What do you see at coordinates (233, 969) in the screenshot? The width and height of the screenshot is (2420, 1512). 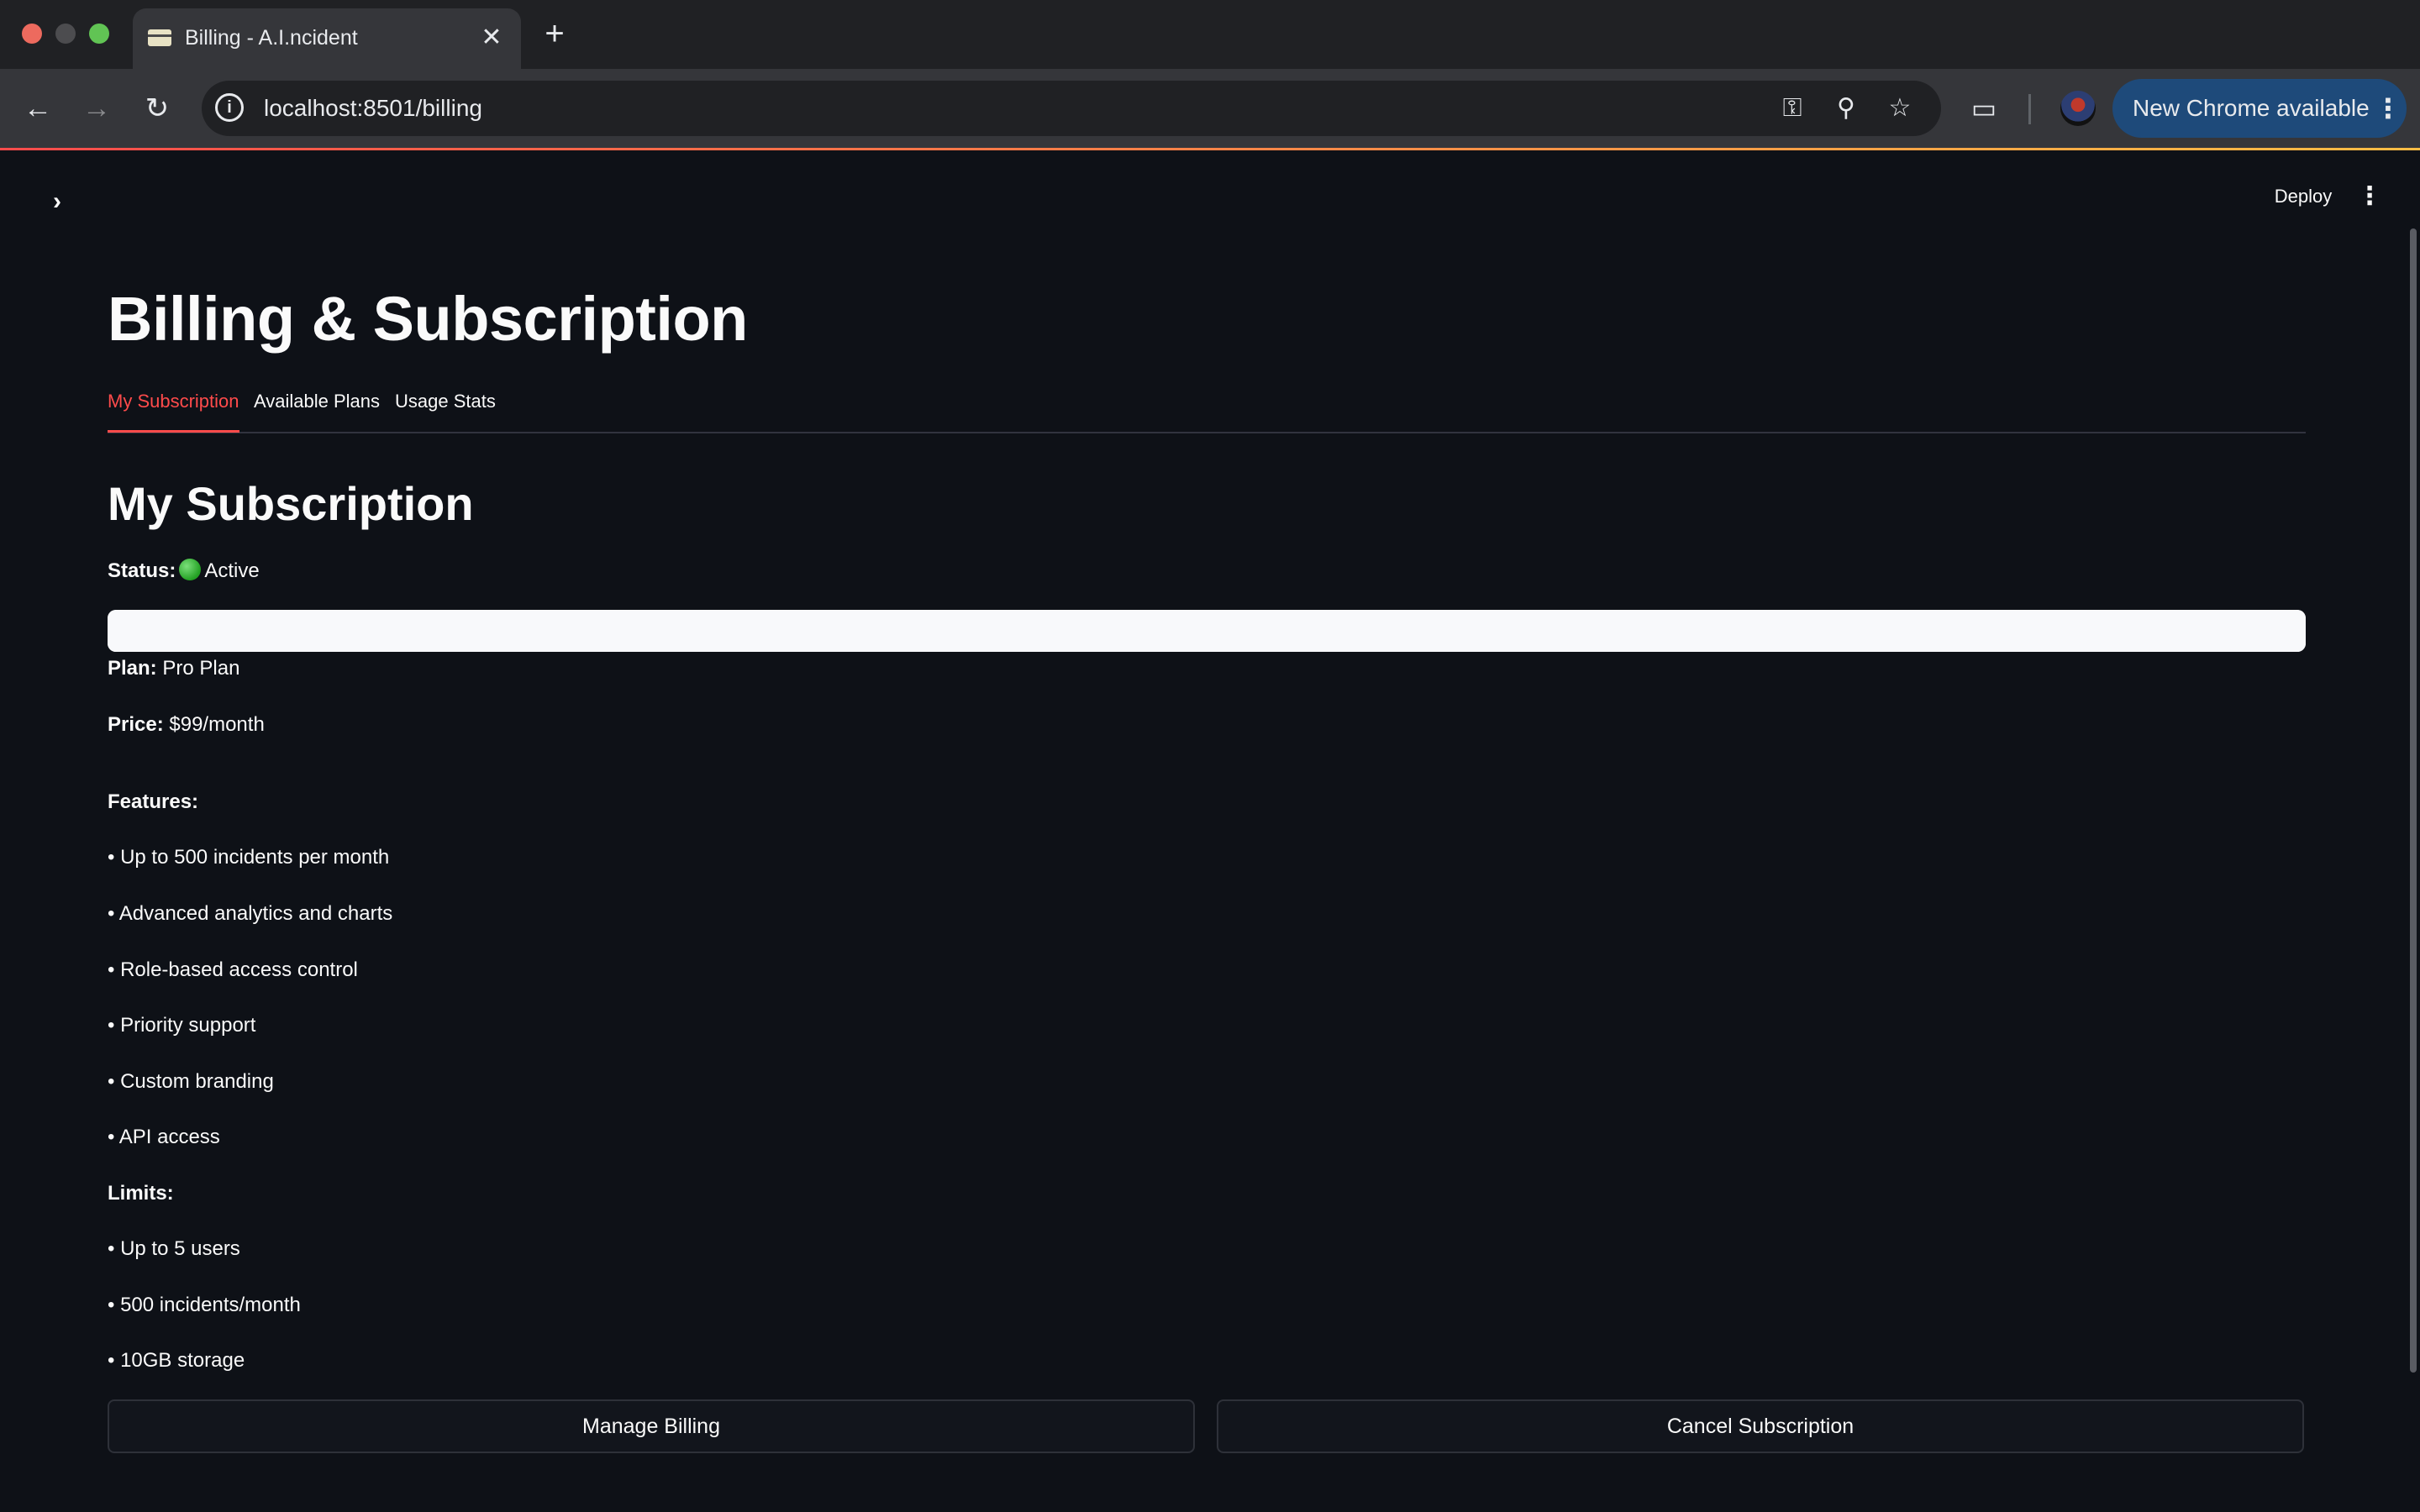 I see `list-item: • Role-based access control` at bounding box center [233, 969].